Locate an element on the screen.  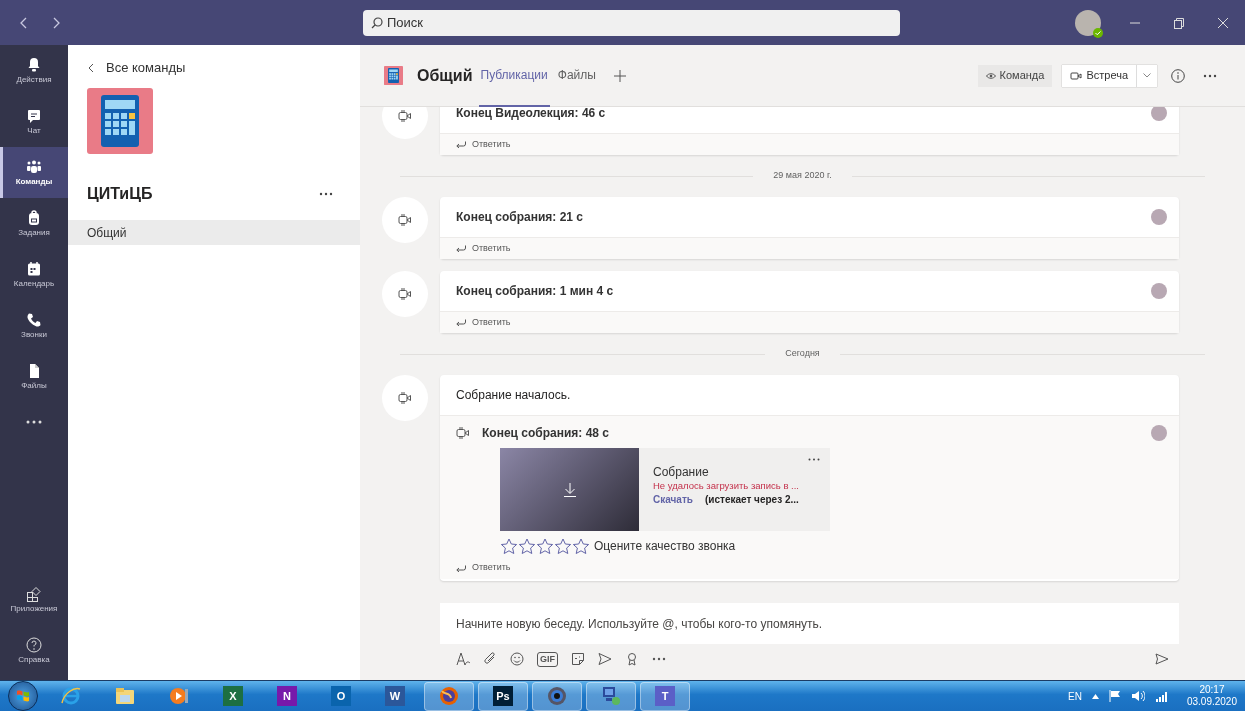
send-later-button is located at coordinates (605, 659).